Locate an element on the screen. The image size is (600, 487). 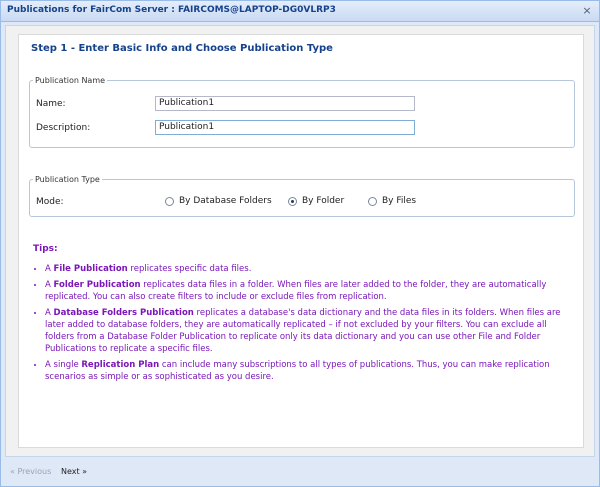
close-icon: × is located at coordinates (587, 11).